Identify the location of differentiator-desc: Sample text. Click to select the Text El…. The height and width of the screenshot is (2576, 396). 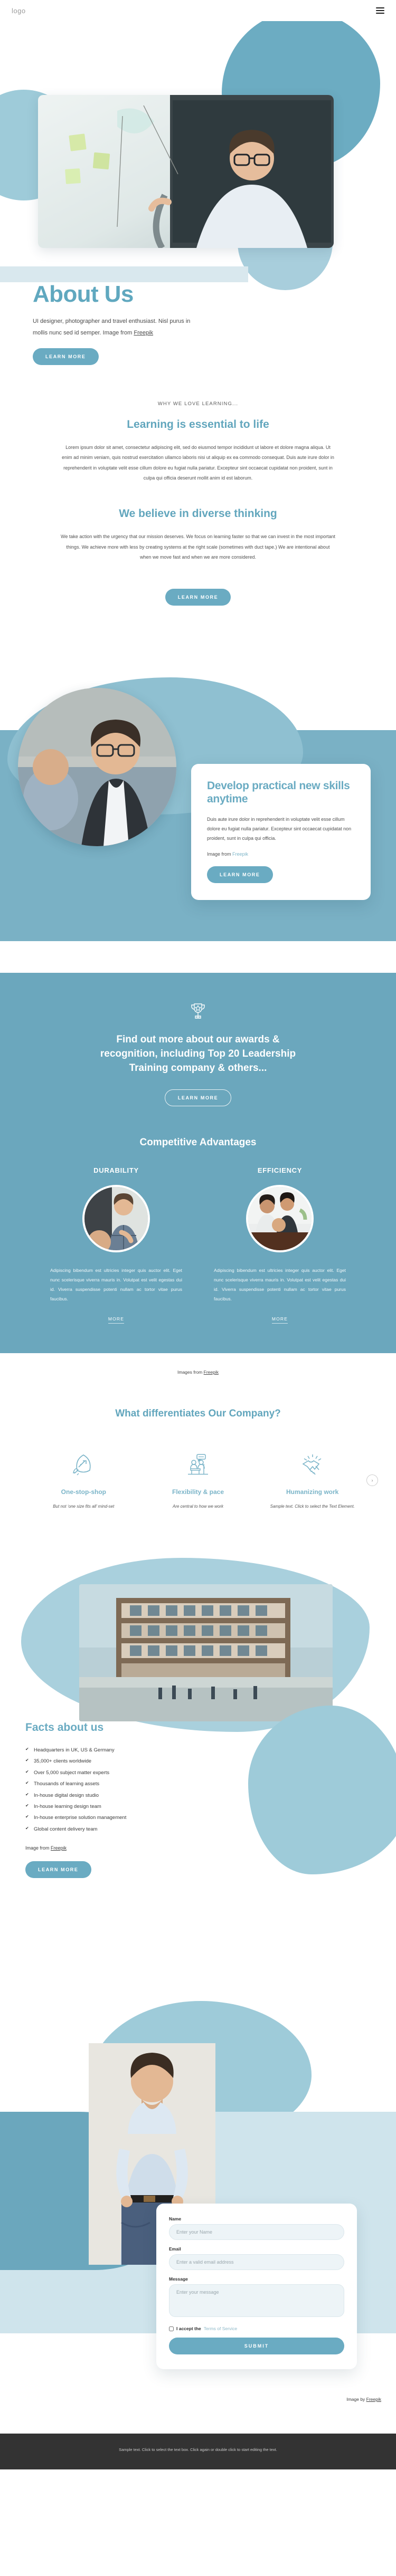
(312, 1506).